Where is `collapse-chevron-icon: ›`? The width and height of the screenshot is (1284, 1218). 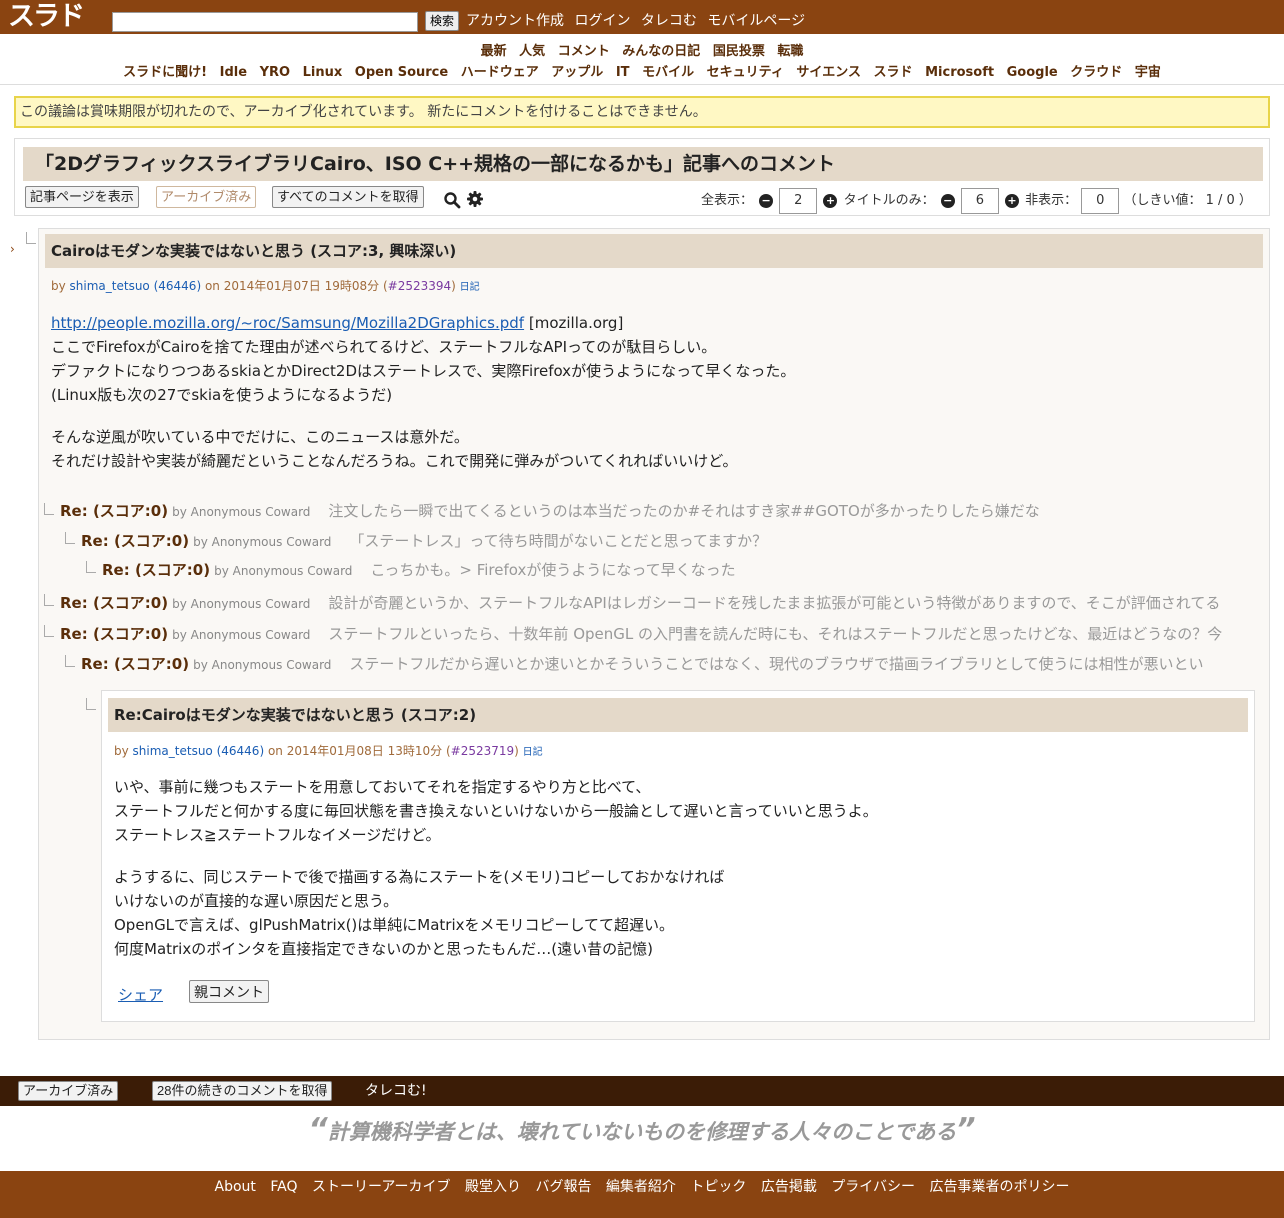 collapse-chevron-icon: › is located at coordinates (12, 249).